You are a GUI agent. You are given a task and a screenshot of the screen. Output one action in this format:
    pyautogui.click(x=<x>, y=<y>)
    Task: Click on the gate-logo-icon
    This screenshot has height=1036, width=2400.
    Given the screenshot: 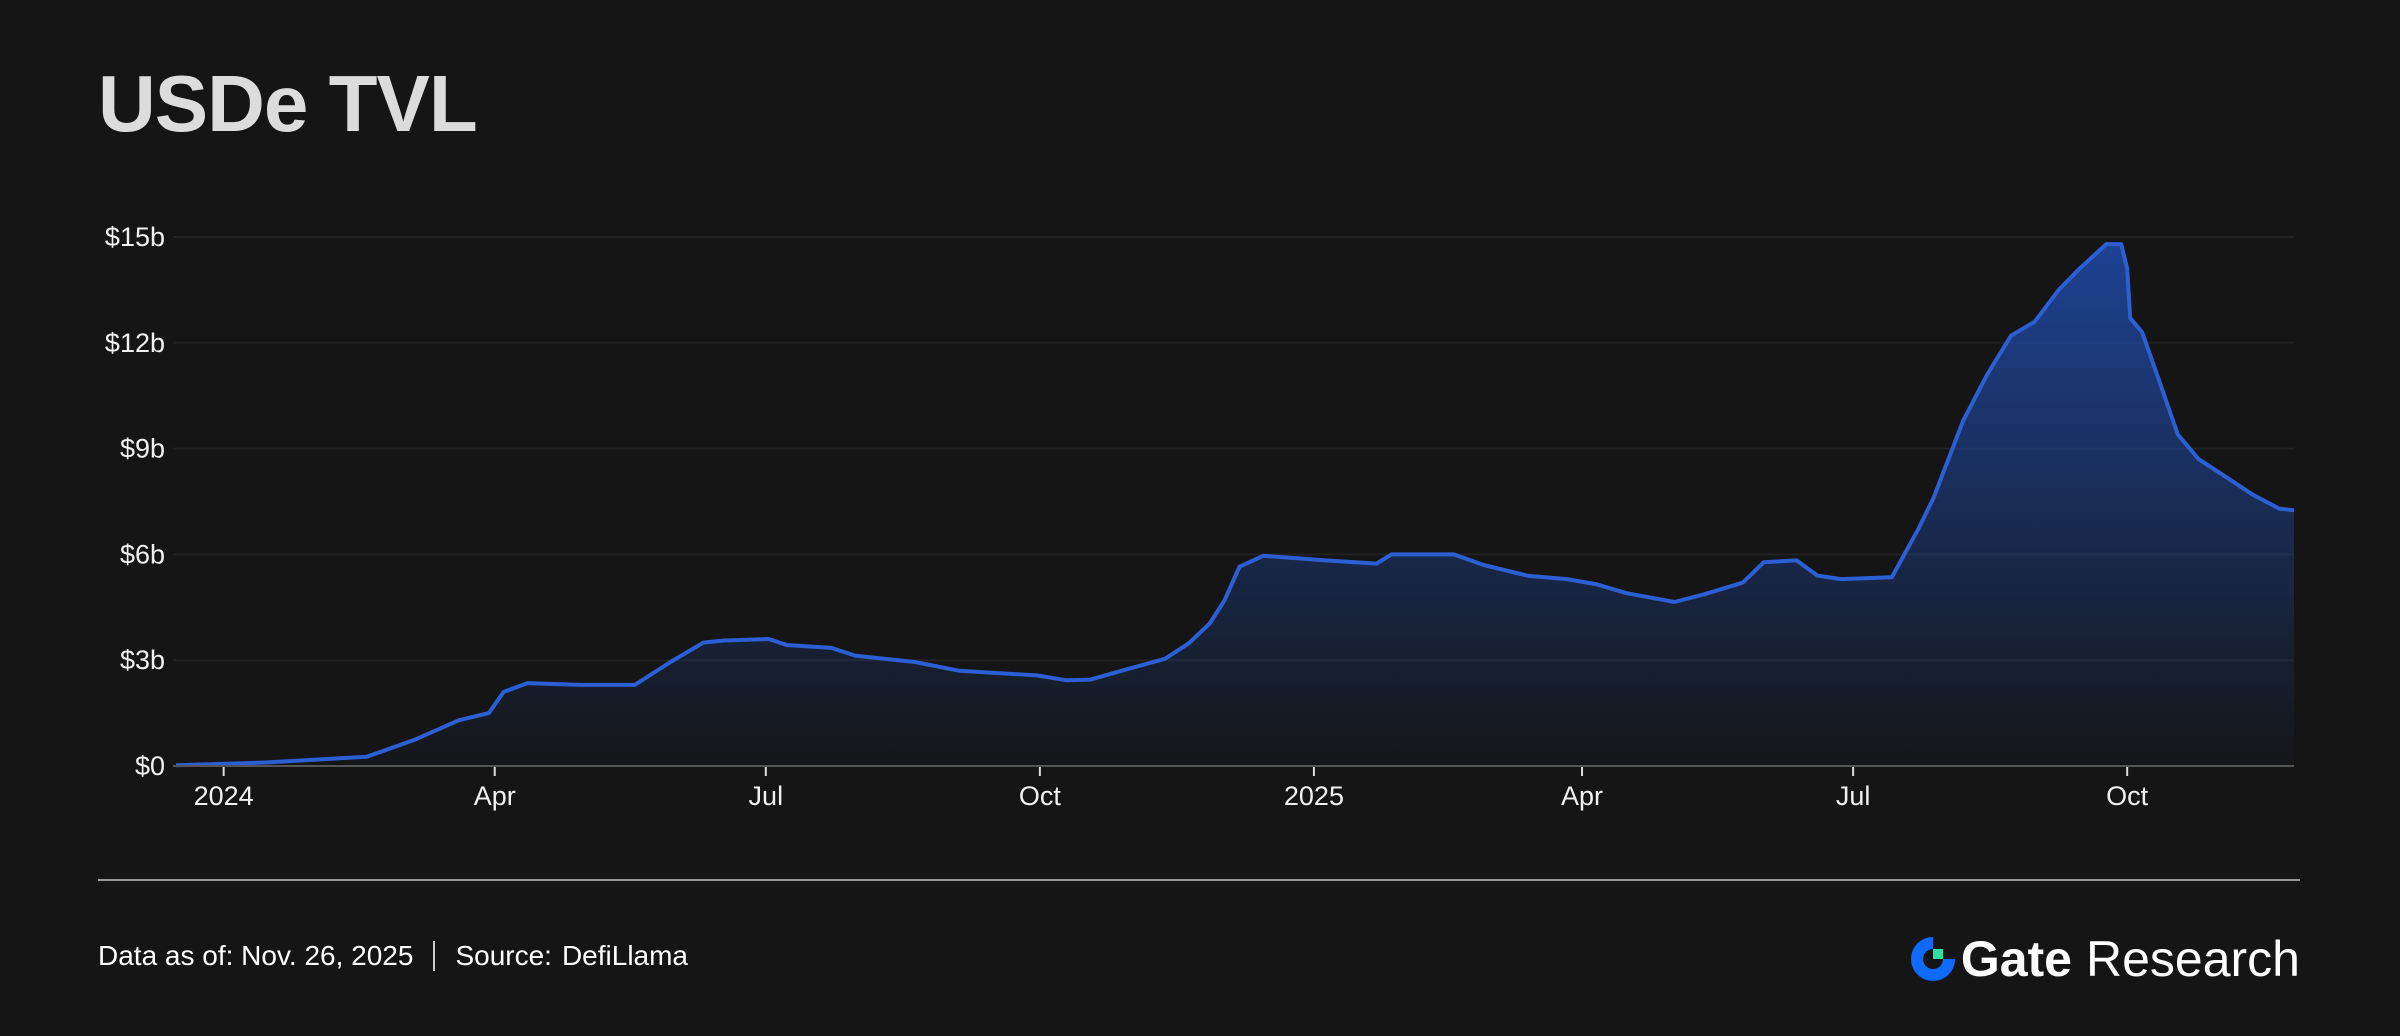 What is the action you would take?
    pyautogui.click(x=1932, y=959)
    